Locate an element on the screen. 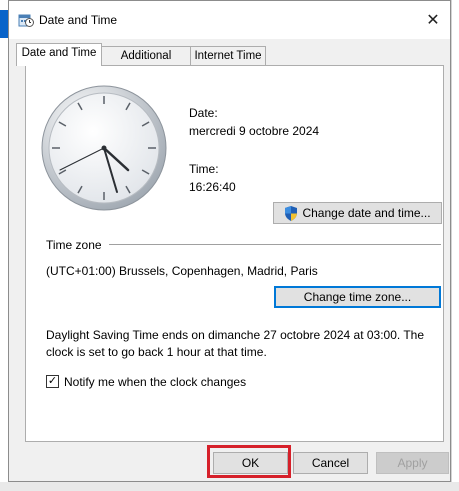  checkmark-icon: ✓ is located at coordinates (52, 381).